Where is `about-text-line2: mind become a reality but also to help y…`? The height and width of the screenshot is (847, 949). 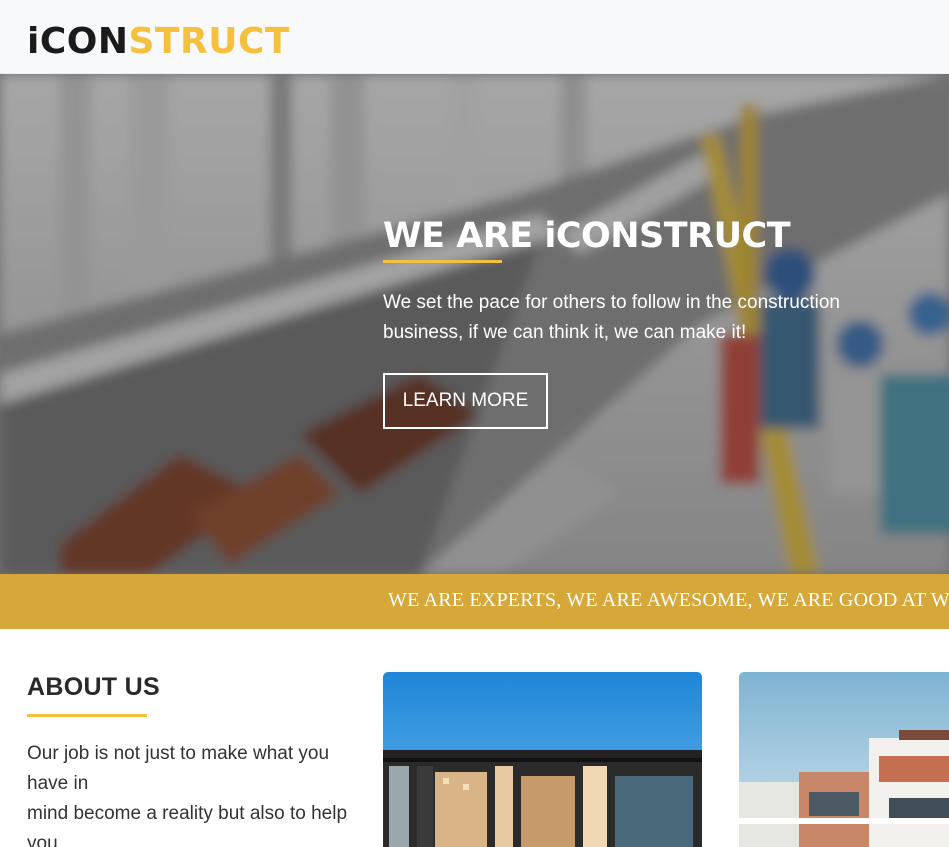
about-text-line2: mind become a reality but also to help y… is located at coordinates (187, 825).